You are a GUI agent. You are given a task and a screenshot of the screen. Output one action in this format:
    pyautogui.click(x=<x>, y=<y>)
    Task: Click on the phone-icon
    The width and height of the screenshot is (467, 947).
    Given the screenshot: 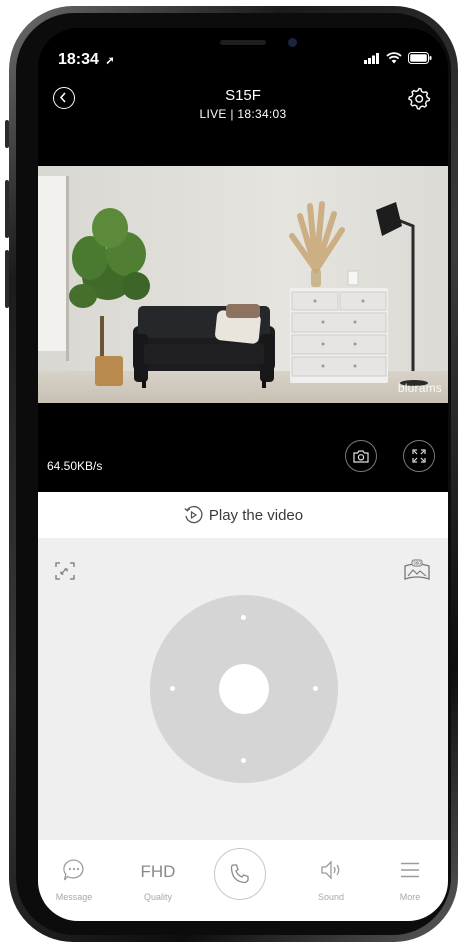 What is the action you would take?
    pyautogui.click(x=239, y=874)
    